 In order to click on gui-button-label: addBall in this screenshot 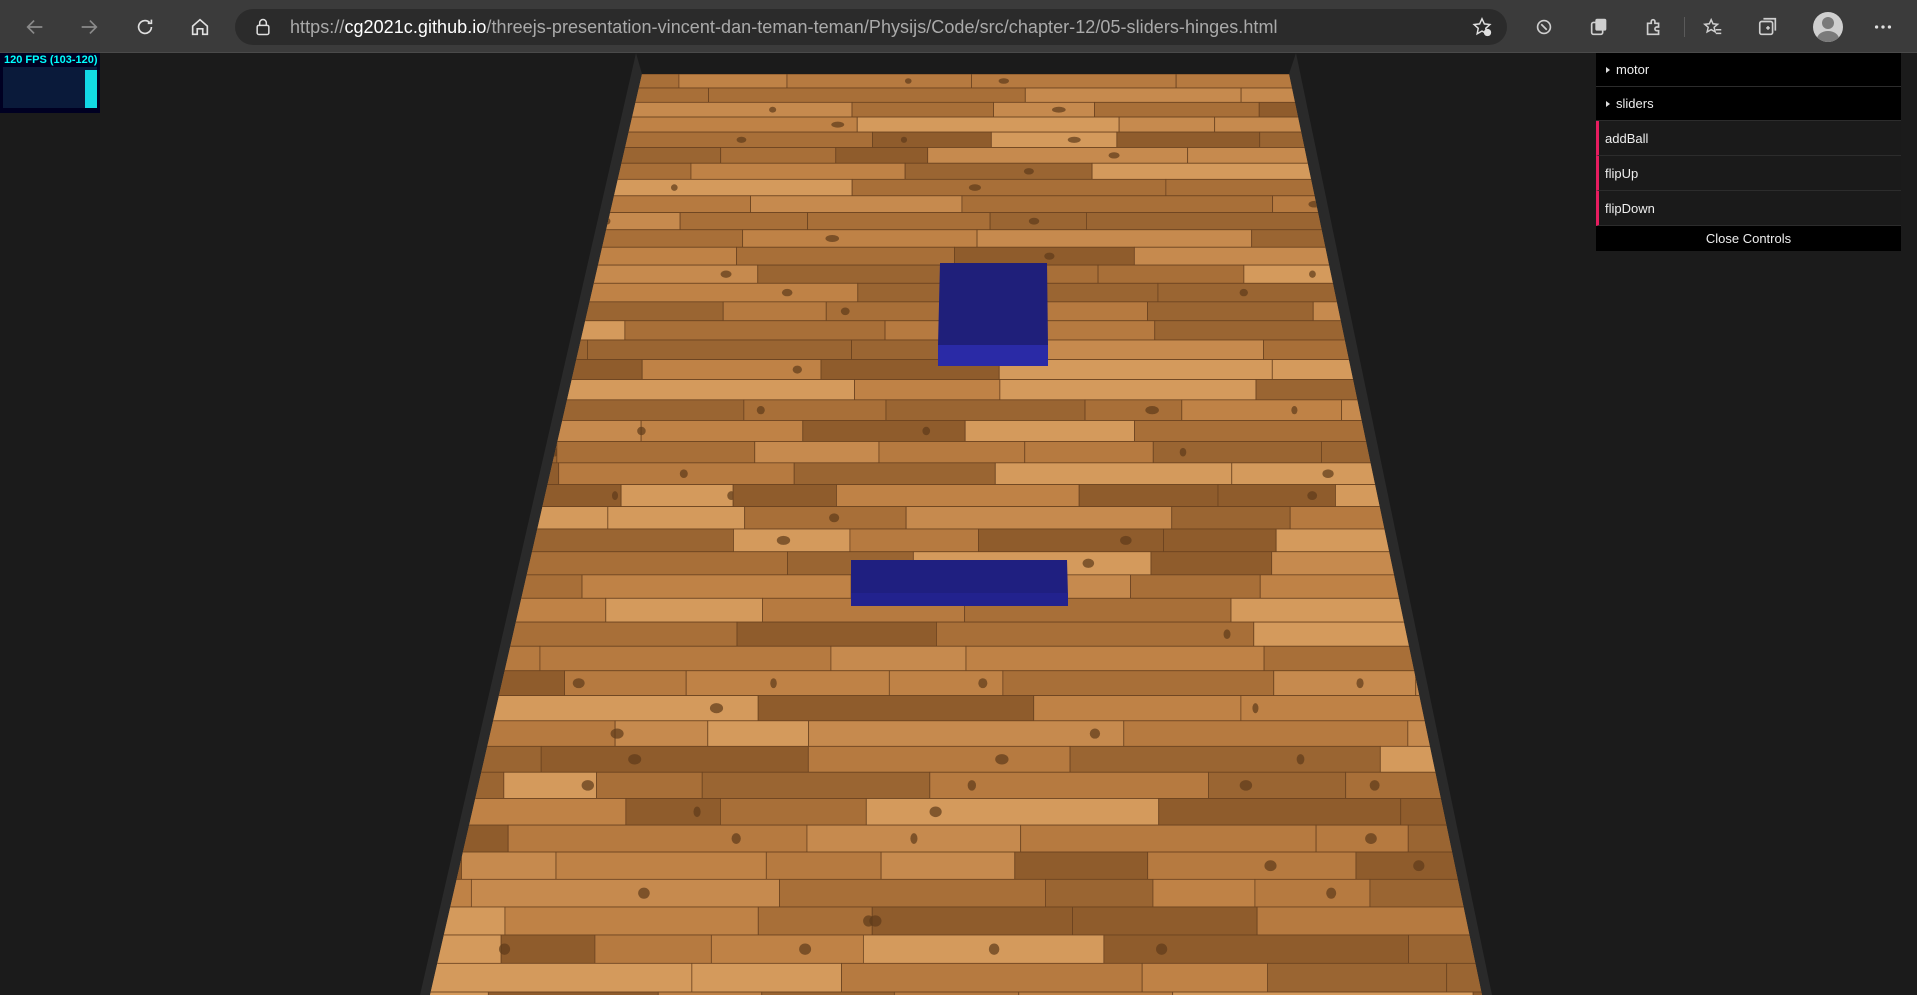, I will do `click(1627, 138)`.